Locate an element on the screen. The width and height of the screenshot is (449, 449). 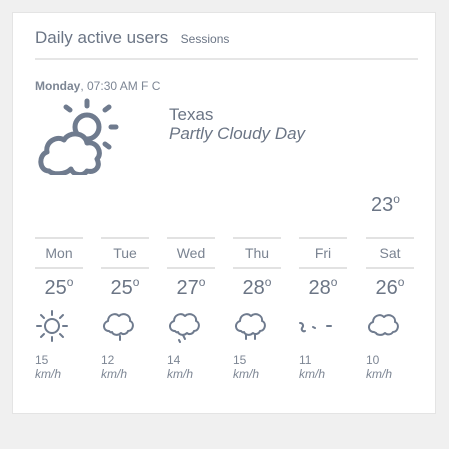
partly-cloudy-icon is located at coordinates (77, 137).